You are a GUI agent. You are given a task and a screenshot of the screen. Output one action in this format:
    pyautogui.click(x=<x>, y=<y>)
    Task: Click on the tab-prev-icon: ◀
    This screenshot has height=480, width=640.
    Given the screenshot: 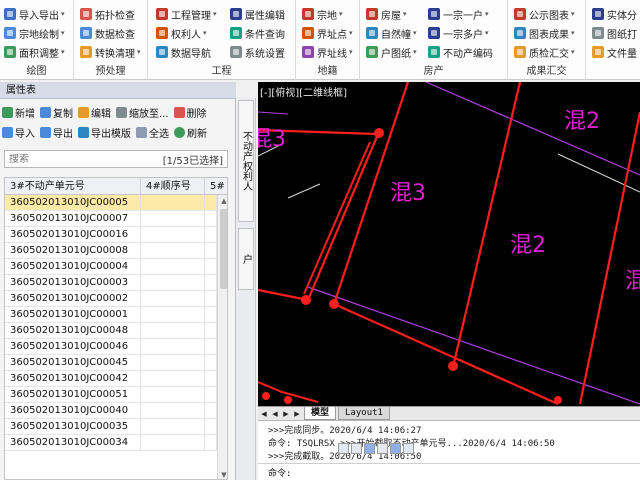 What is the action you would take?
    pyautogui.click(x=275, y=414)
    